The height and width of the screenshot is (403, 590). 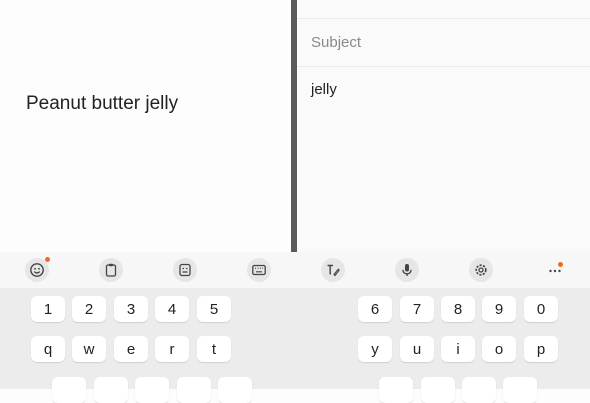 What do you see at coordinates (458, 349) in the screenshot?
I see `key: i` at bounding box center [458, 349].